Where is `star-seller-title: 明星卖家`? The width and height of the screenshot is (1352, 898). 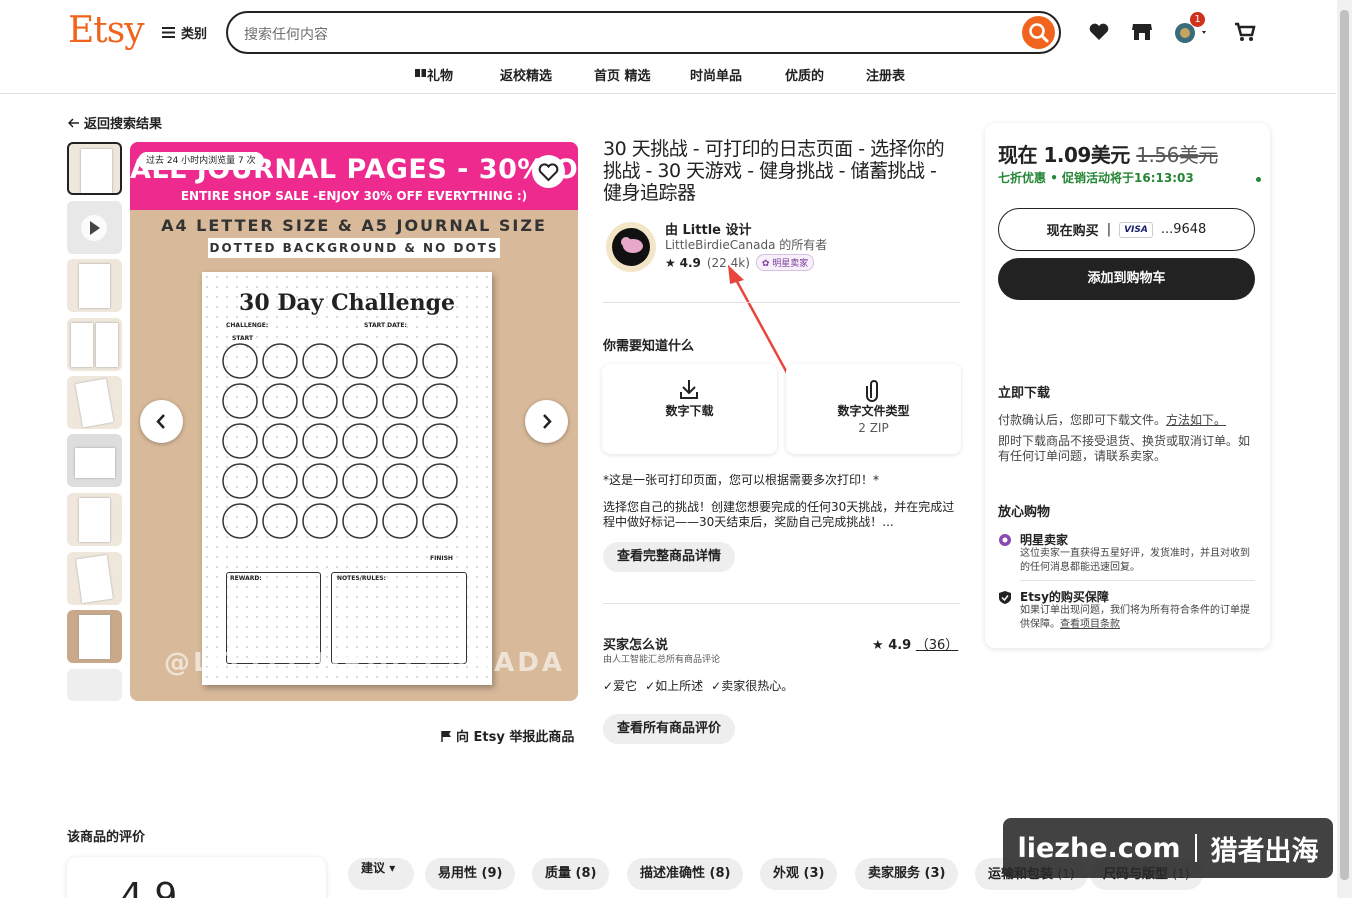 star-seller-title: 明星卖家 is located at coordinates (1044, 540).